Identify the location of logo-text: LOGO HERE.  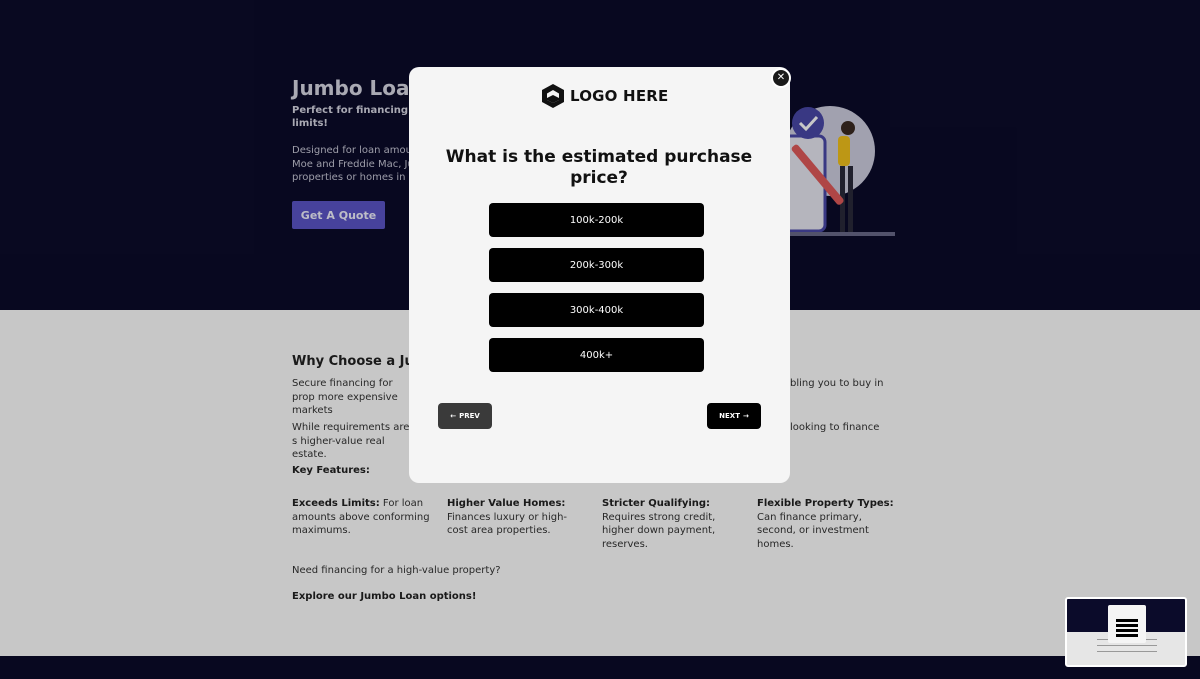
(619, 96).